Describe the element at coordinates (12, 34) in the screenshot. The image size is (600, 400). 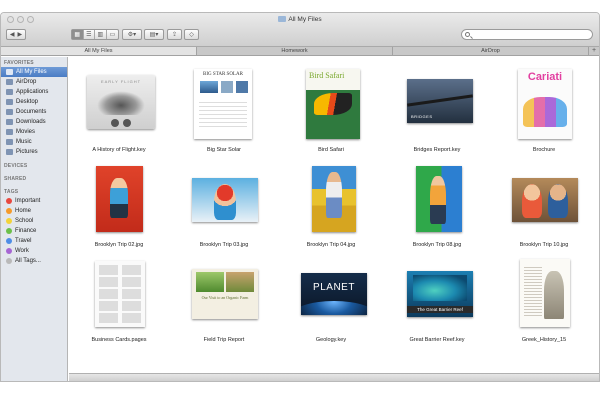
I see `back-arrow-icon: ◀` at that location.